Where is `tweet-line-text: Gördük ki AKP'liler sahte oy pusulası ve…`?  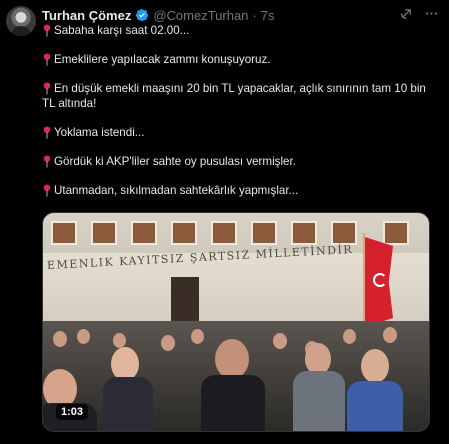 tweet-line-text: Gördük ki AKP'liler sahte oy pusulası ve… is located at coordinates (175, 161).